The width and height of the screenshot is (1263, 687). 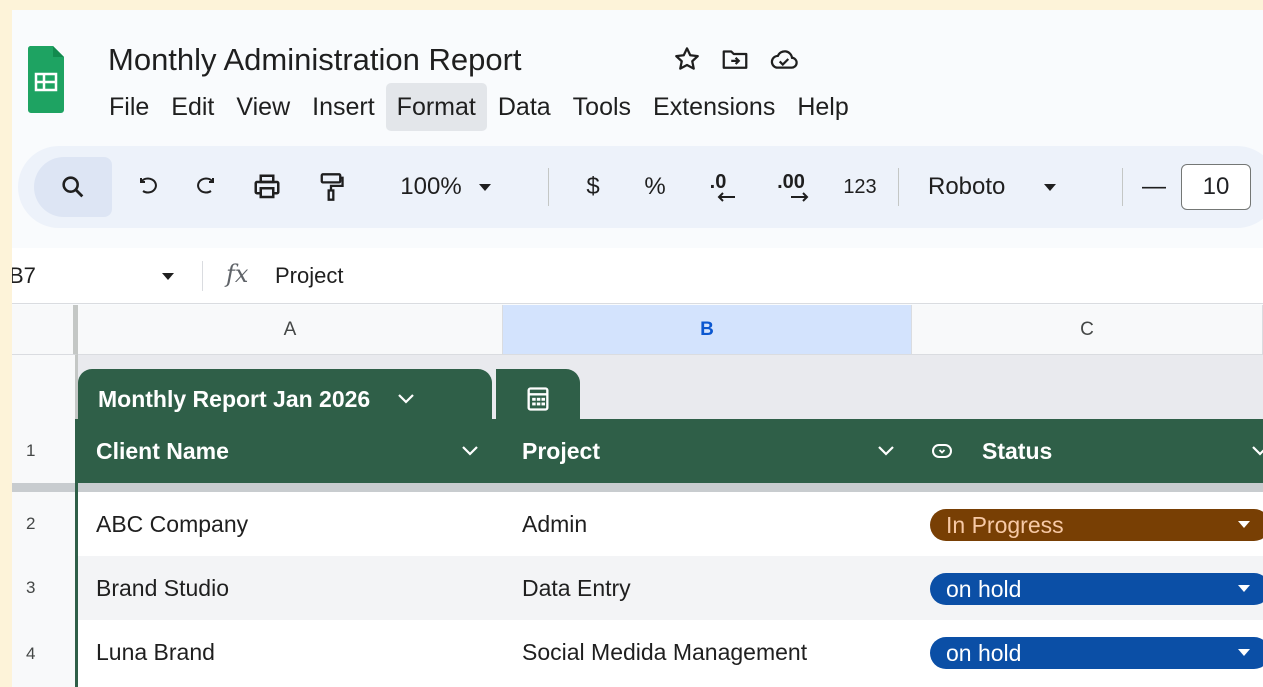 I want to click on frozen-row-divider, so click(x=637, y=487).